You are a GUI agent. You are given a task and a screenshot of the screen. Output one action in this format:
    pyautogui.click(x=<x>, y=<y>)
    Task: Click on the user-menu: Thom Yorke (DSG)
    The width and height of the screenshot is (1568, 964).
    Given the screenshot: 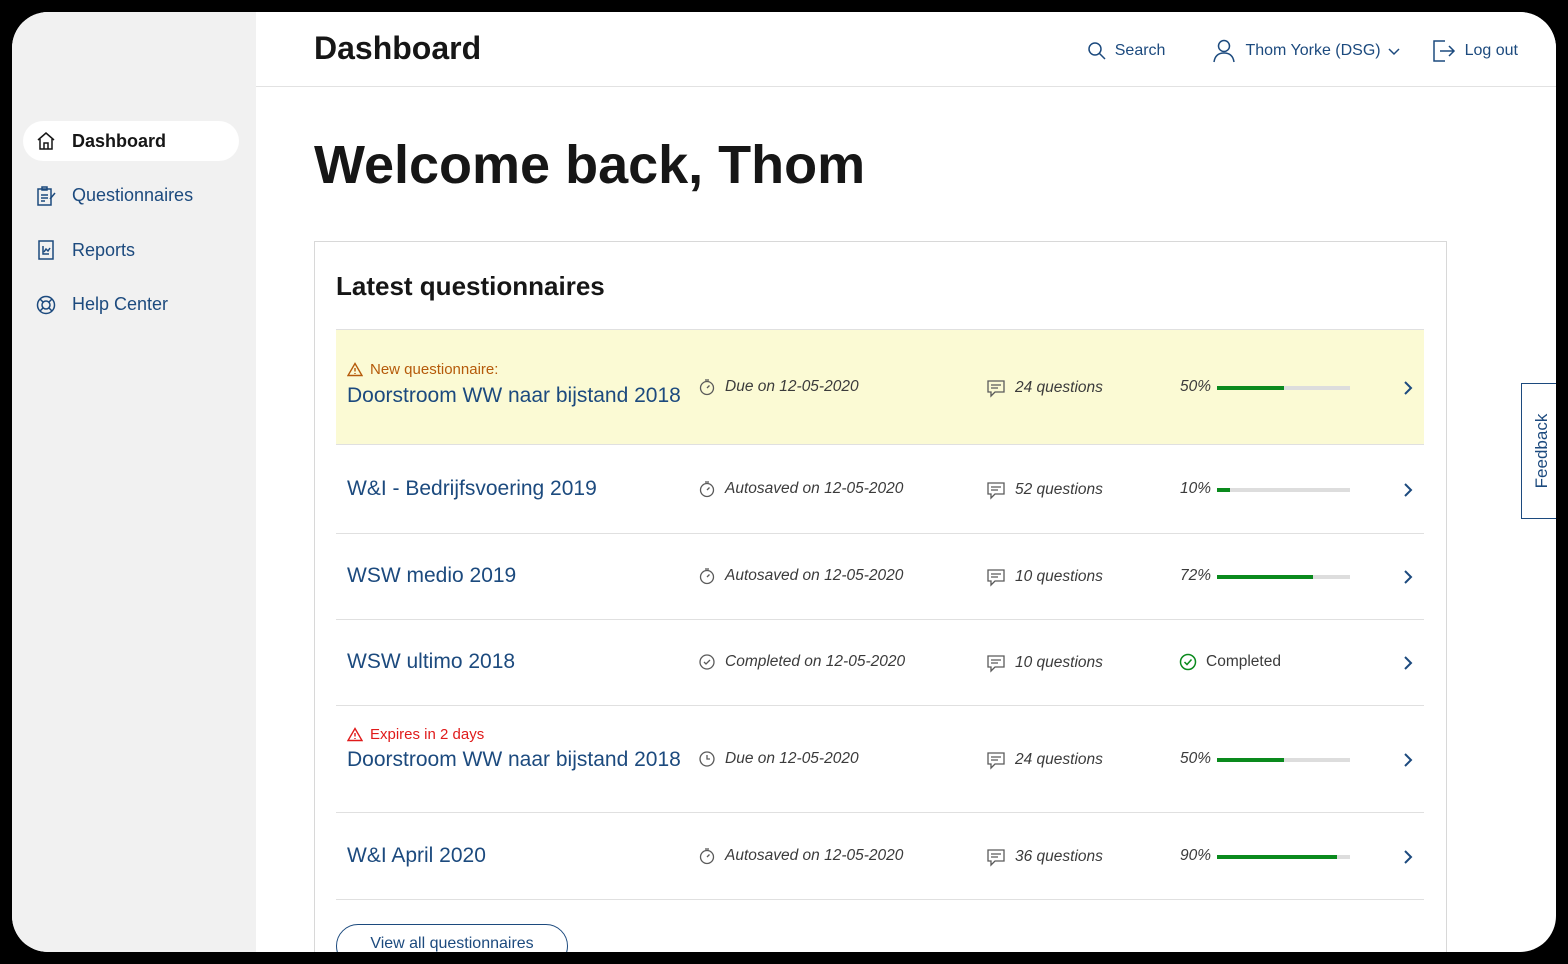 What is the action you would take?
    pyautogui.click(x=1305, y=51)
    